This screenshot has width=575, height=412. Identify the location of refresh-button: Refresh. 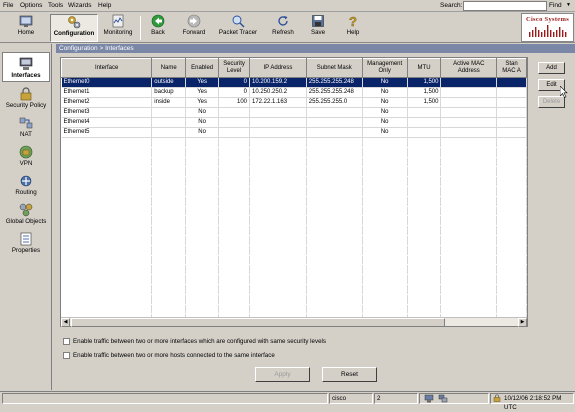
(283, 28).